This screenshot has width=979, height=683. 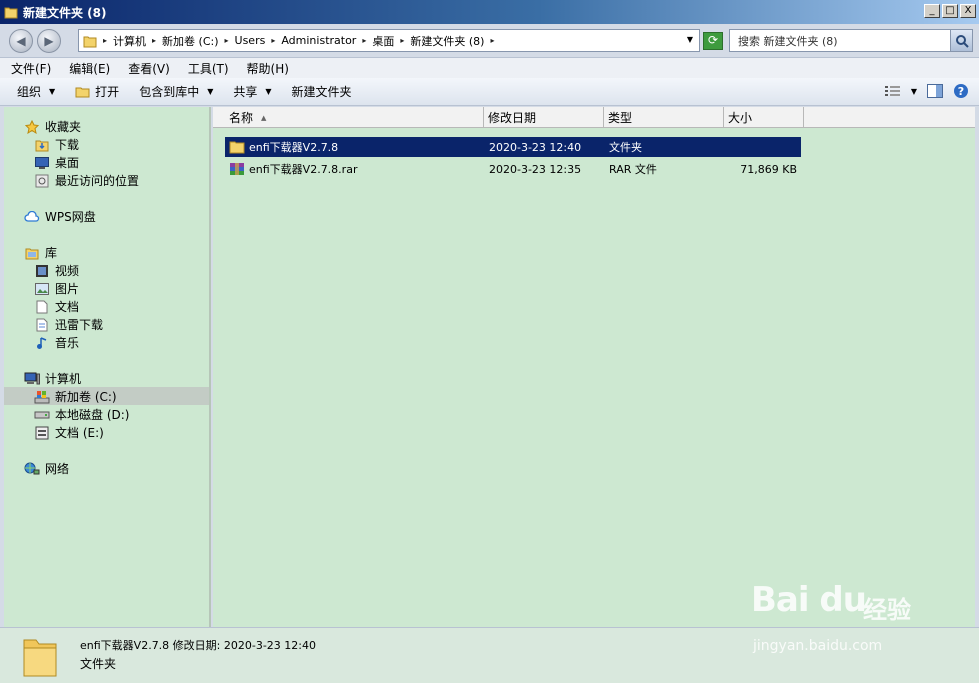 I want to click on share-label: 共享, so click(x=245, y=92).